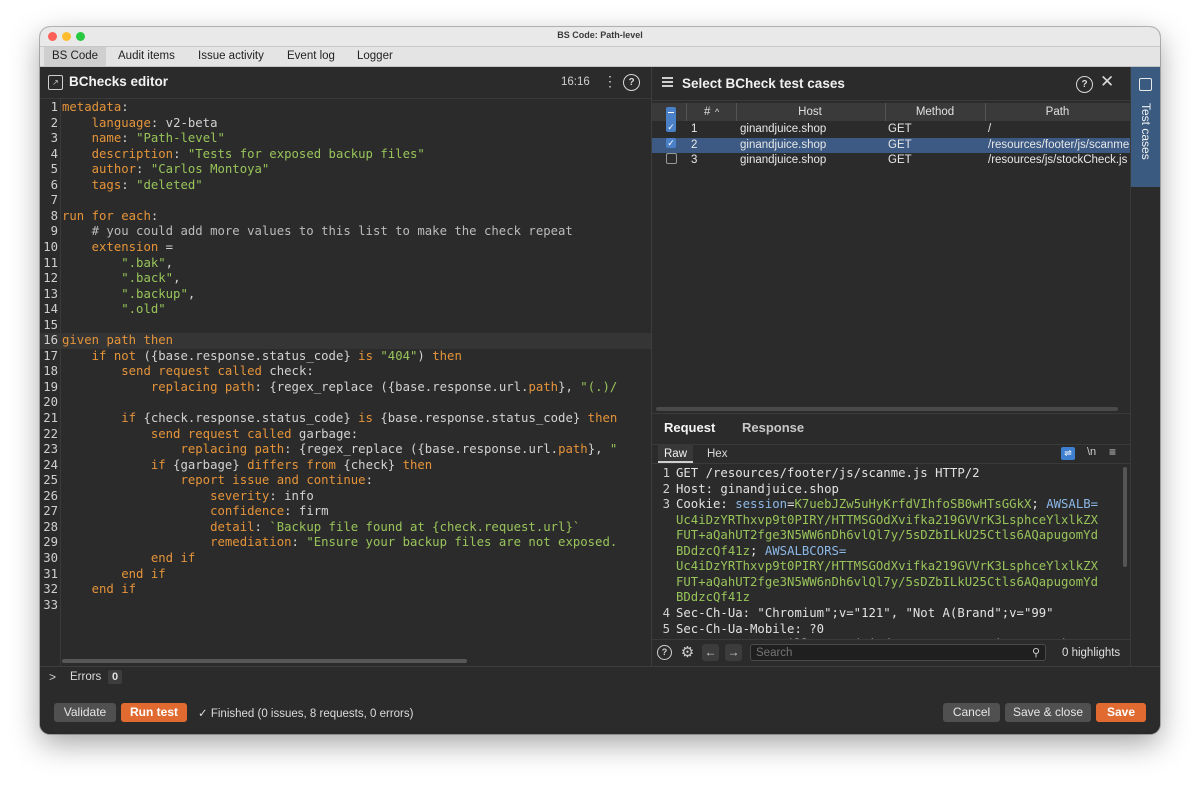 The height and width of the screenshot is (787, 1200). What do you see at coordinates (345, 124) in the screenshot?
I see `code-line: 2 language: v2-beta` at bounding box center [345, 124].